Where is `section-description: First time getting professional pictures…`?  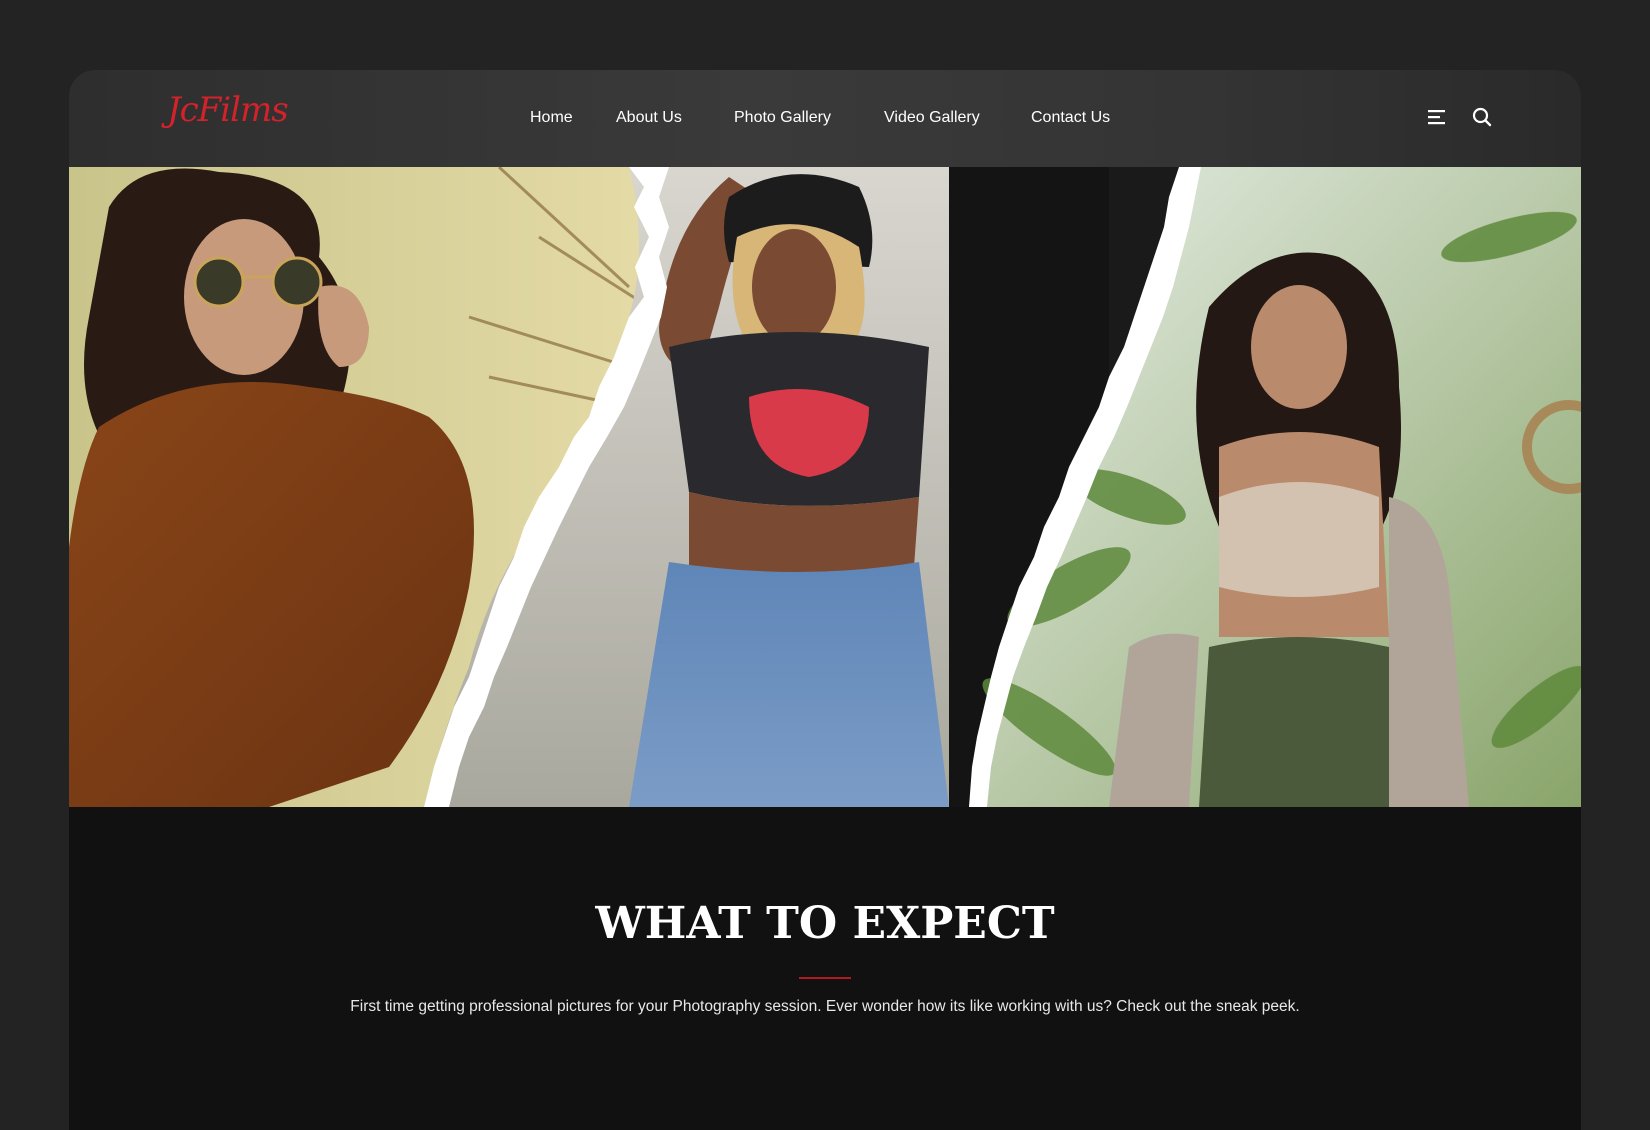 section-description: First time getting professional pictures… is located at coordinates (825, 1006).